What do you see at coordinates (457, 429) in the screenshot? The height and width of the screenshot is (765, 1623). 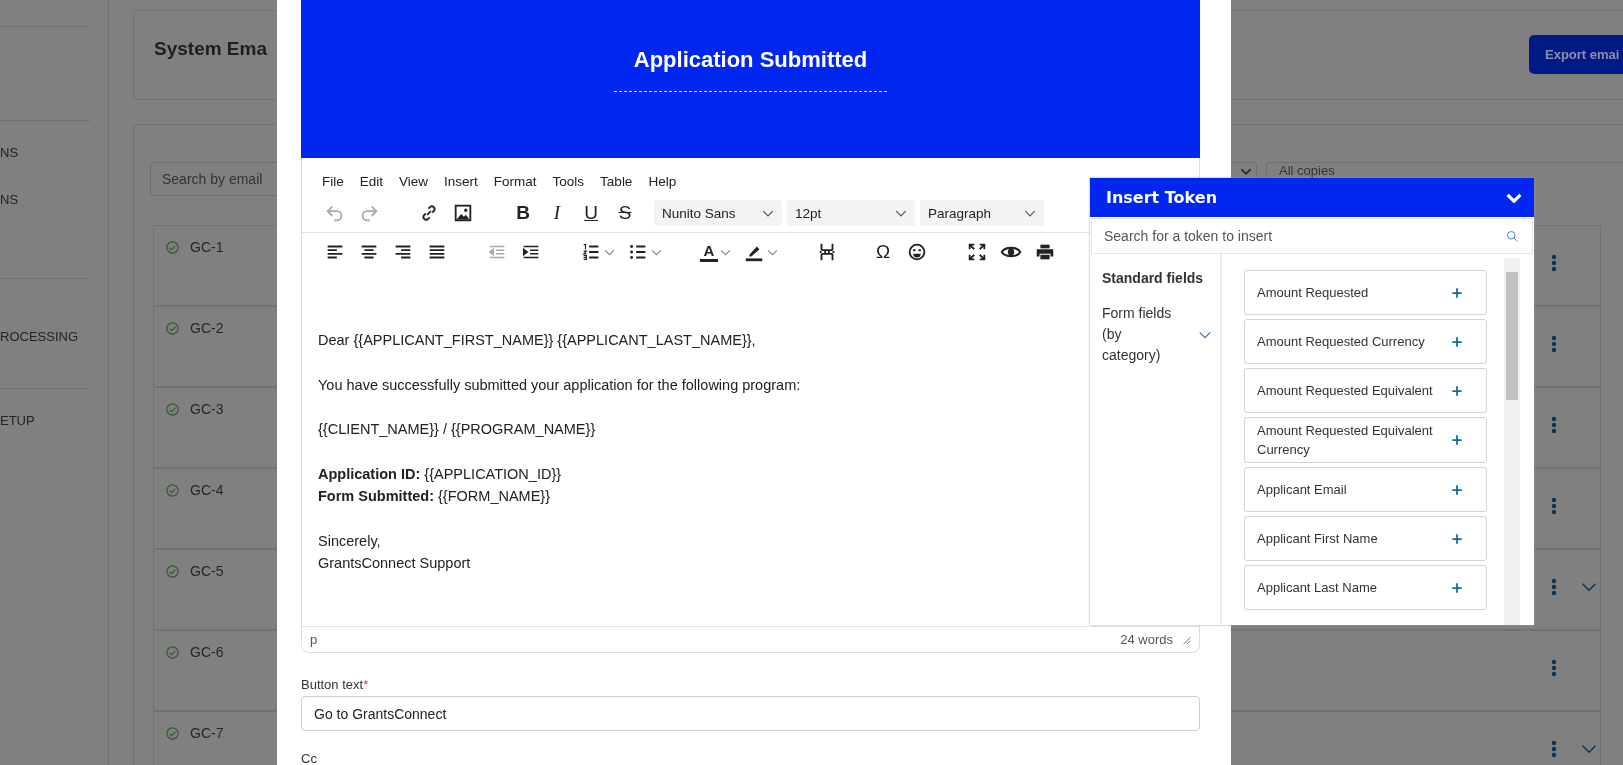 I see `body-text: {{CLIENT_NAME}} / {{PROGRAM_NAME}}` at bounding box center [457, 429].